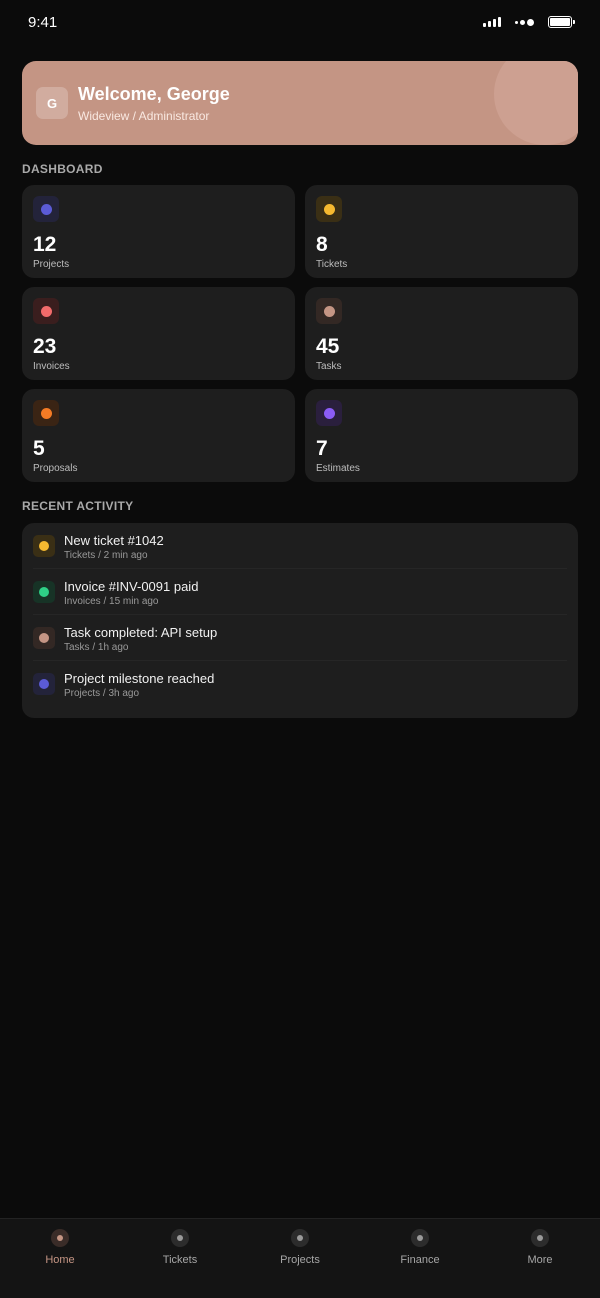 The height and width of the screenshot is (1298, 600). What do you see at coordinates (45, 244) in the screenshot?
I see `stat-value: 12` at bounding box center [45, 244].